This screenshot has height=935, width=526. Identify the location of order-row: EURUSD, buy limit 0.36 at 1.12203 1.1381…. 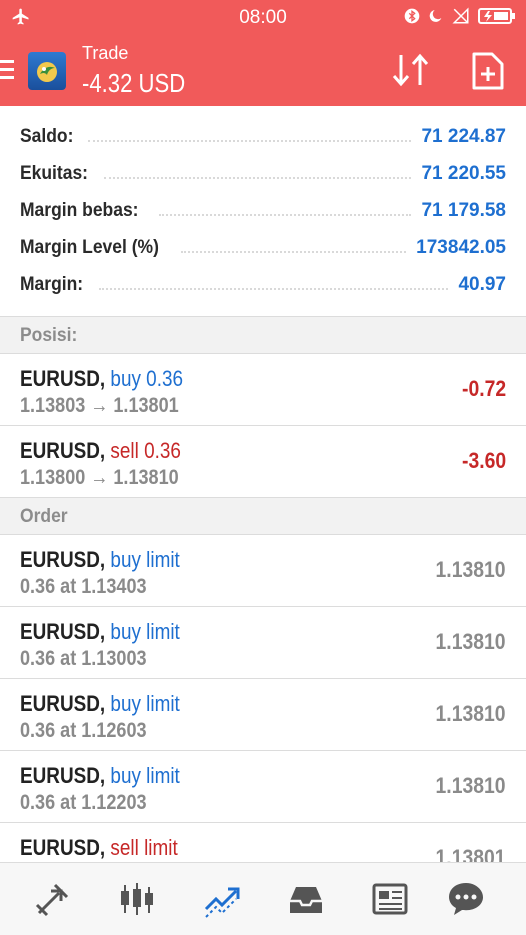
(263, 787).